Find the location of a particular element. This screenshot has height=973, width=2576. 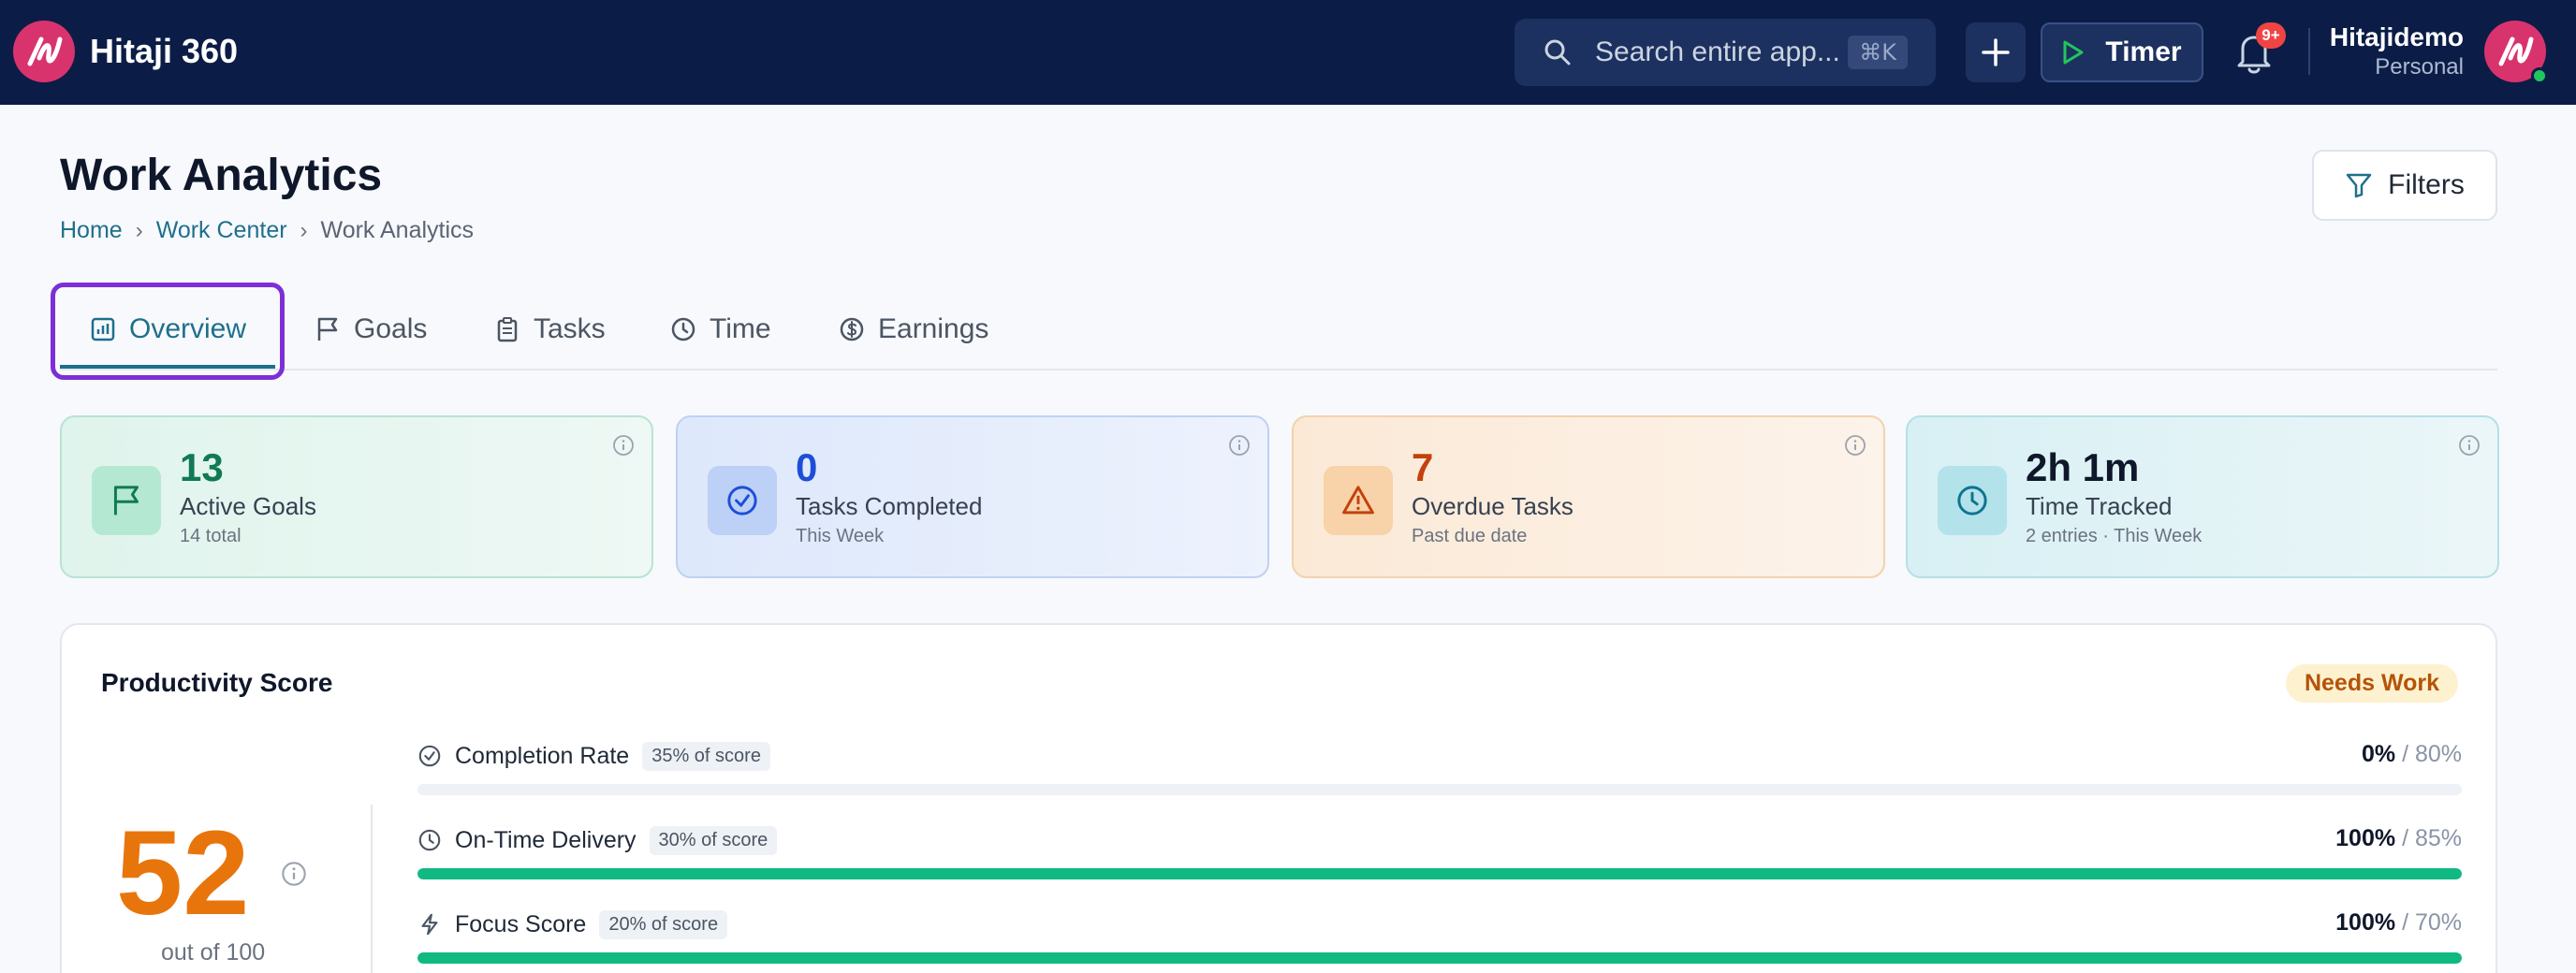

metric-weight: 35% of score is located at coordinates (706, 756).